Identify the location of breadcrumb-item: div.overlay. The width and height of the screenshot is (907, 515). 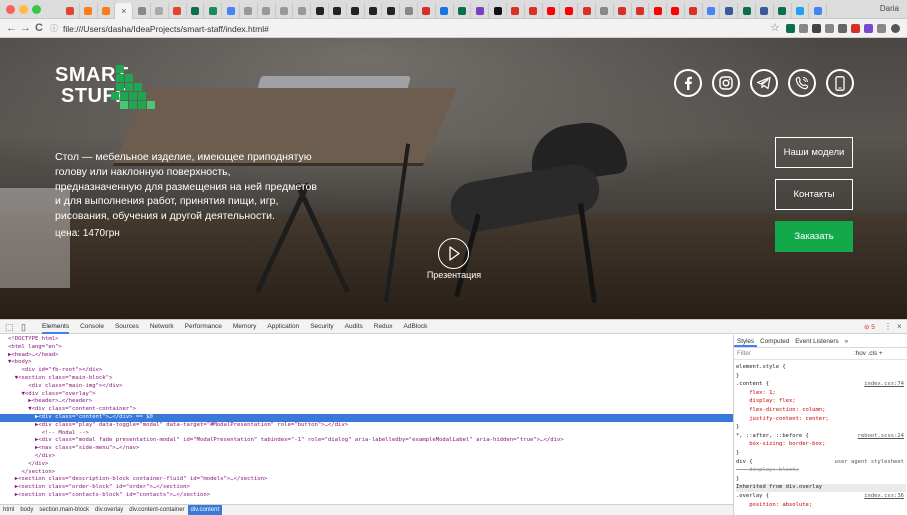
(109, 510).